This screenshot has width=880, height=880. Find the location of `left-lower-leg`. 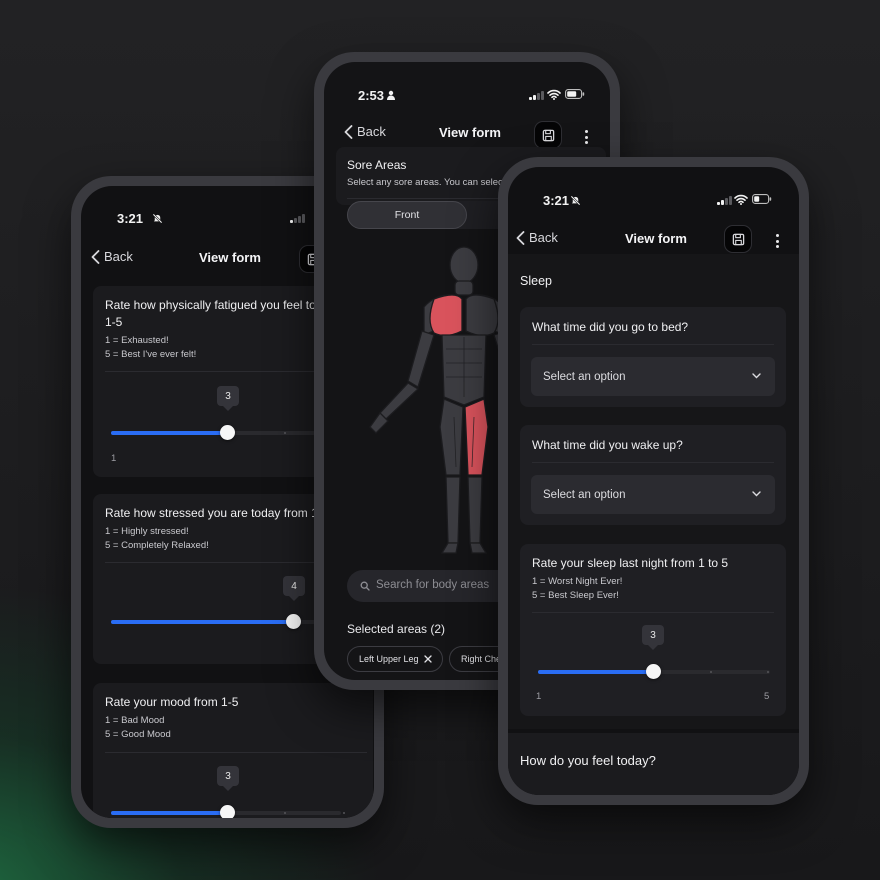

left-lower-leg is located at coordinates (475, 510).